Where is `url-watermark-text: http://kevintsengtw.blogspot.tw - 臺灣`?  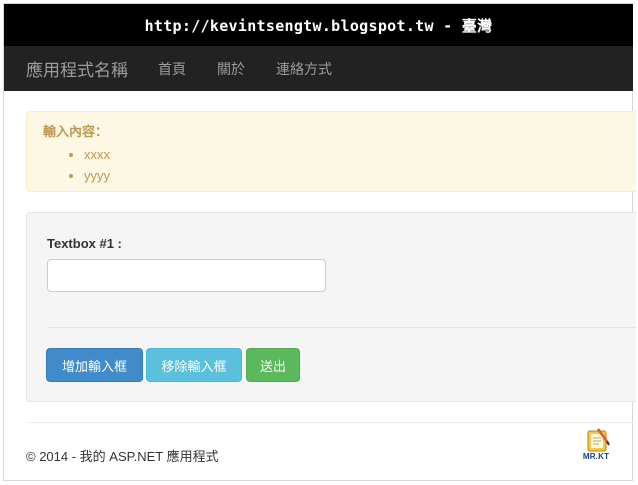 url-watermark-text: http://kevintsengtw.blogspot.tw - 臺灣 is located at coordinates (318, 25).